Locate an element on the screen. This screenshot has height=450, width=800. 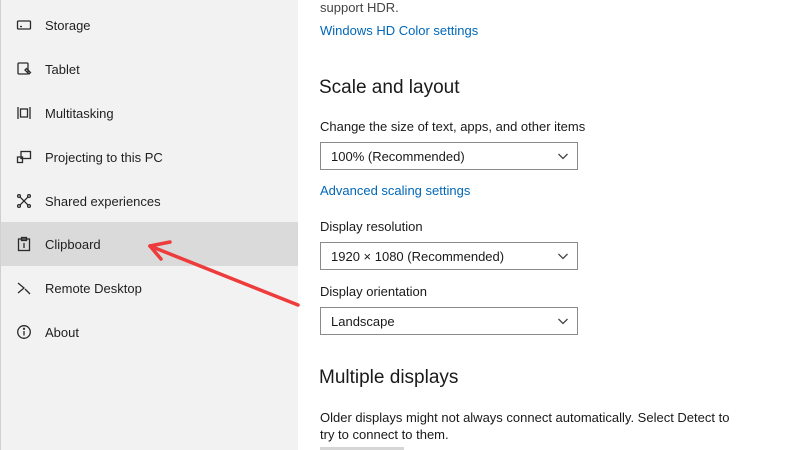
tablet-icon is located at coordinates (24, 69).